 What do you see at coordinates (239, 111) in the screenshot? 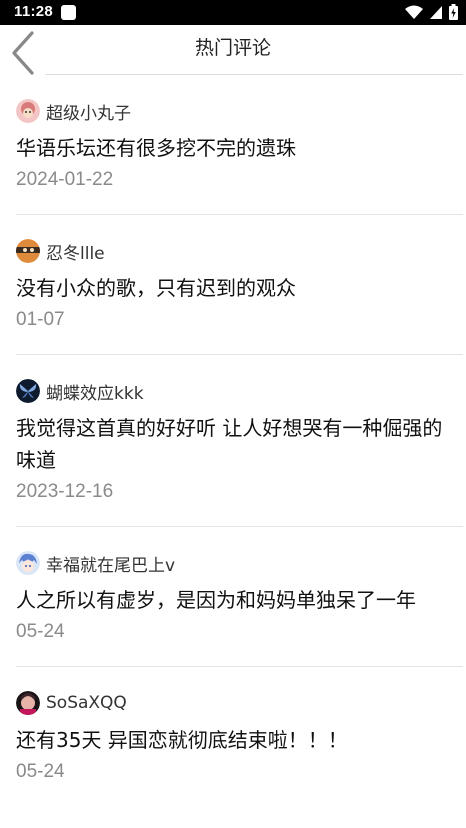
I see `comment-user: 超级小丸子` at bounding box center [239, 111].